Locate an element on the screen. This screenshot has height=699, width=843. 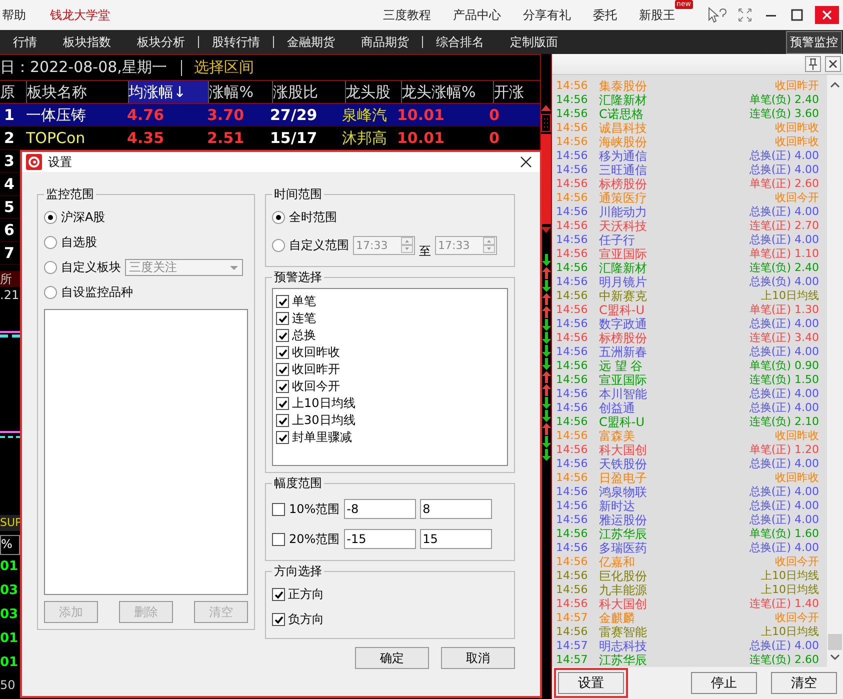
column-header: 龙头涨幅% is located at coordinates (448, 92).